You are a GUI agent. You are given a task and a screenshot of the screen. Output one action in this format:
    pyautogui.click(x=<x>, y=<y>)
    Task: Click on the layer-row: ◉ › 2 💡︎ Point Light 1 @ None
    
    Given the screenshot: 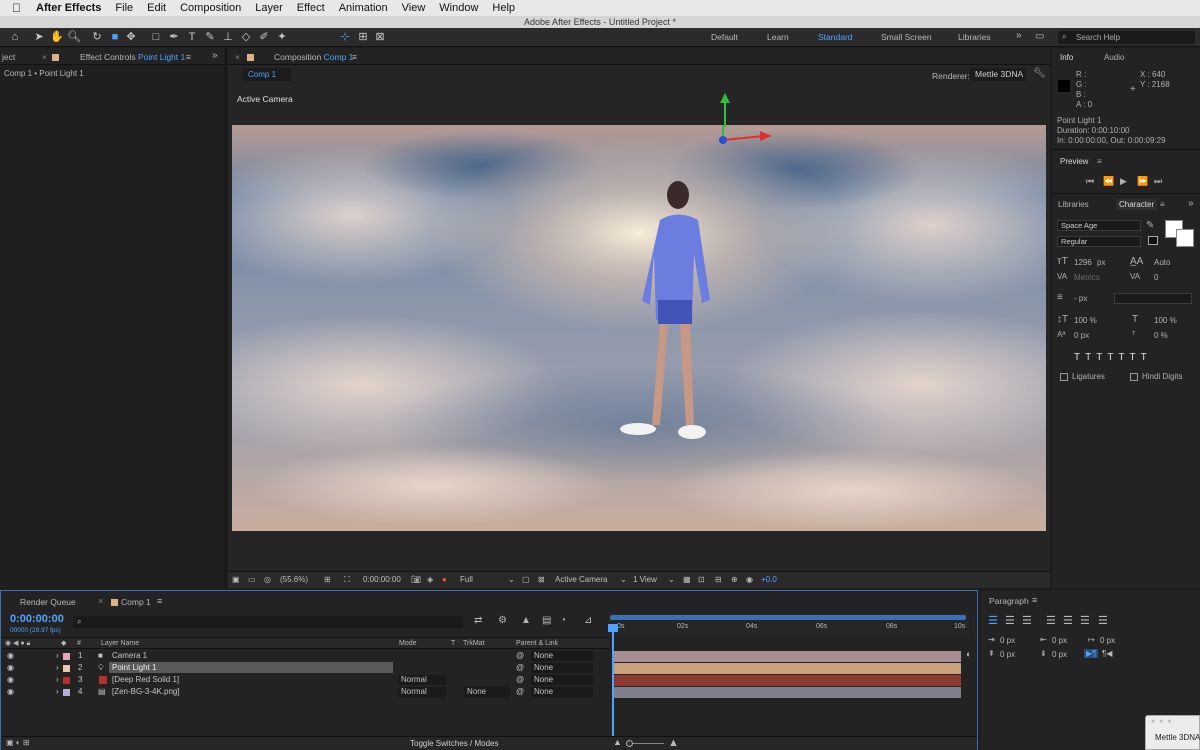 What is the action you would take?
    pyautogui.click(x=305, y=668)
    